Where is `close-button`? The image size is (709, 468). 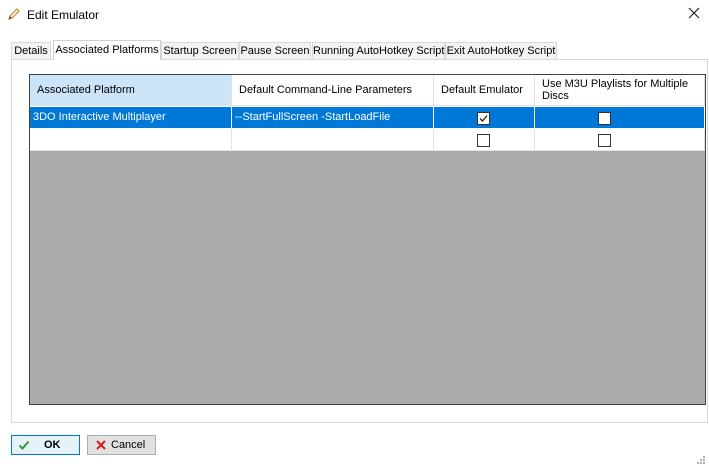
close-button is located at coordinates (694, 14).